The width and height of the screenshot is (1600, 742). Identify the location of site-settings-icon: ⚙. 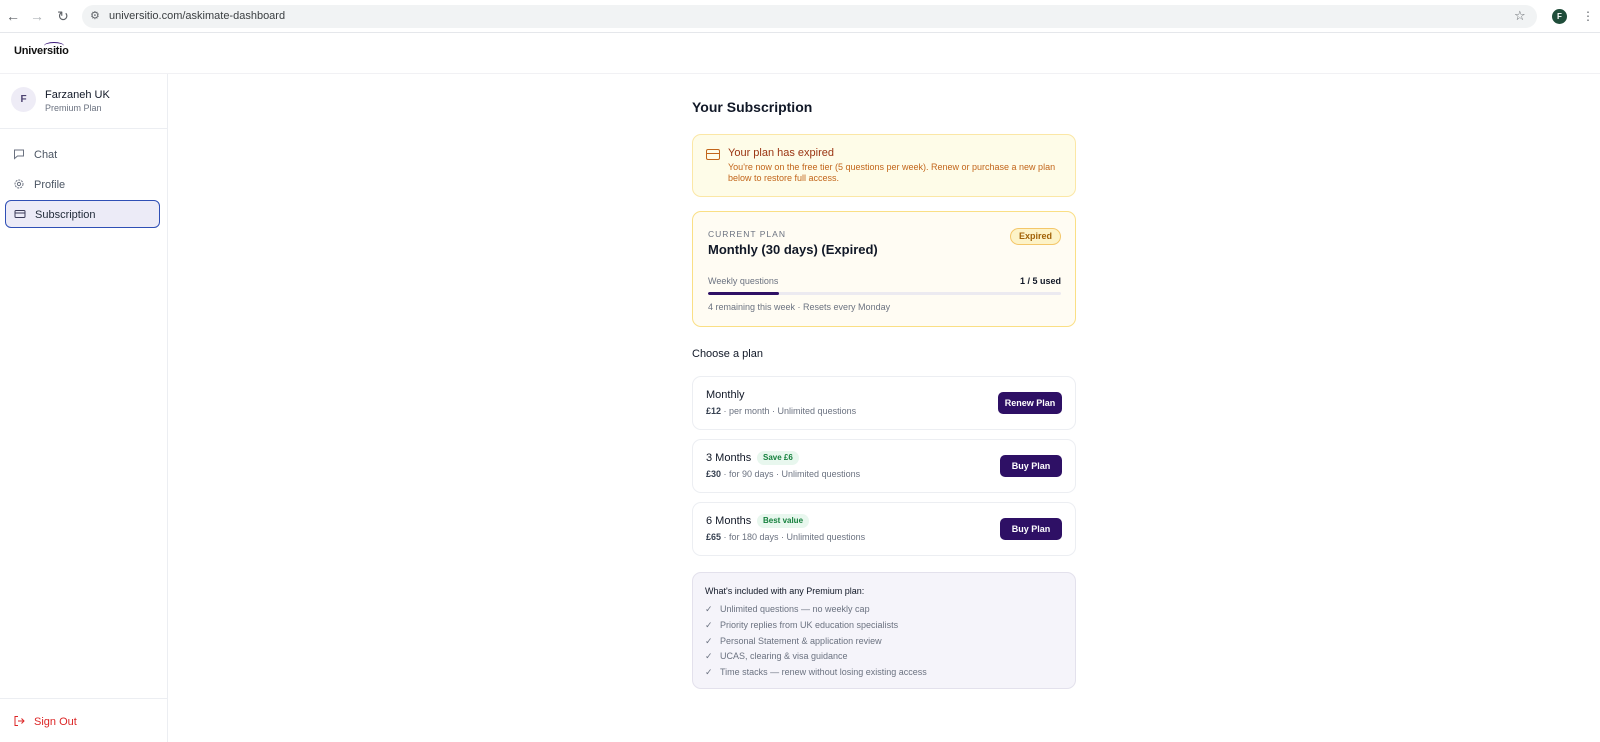
(97, 16).